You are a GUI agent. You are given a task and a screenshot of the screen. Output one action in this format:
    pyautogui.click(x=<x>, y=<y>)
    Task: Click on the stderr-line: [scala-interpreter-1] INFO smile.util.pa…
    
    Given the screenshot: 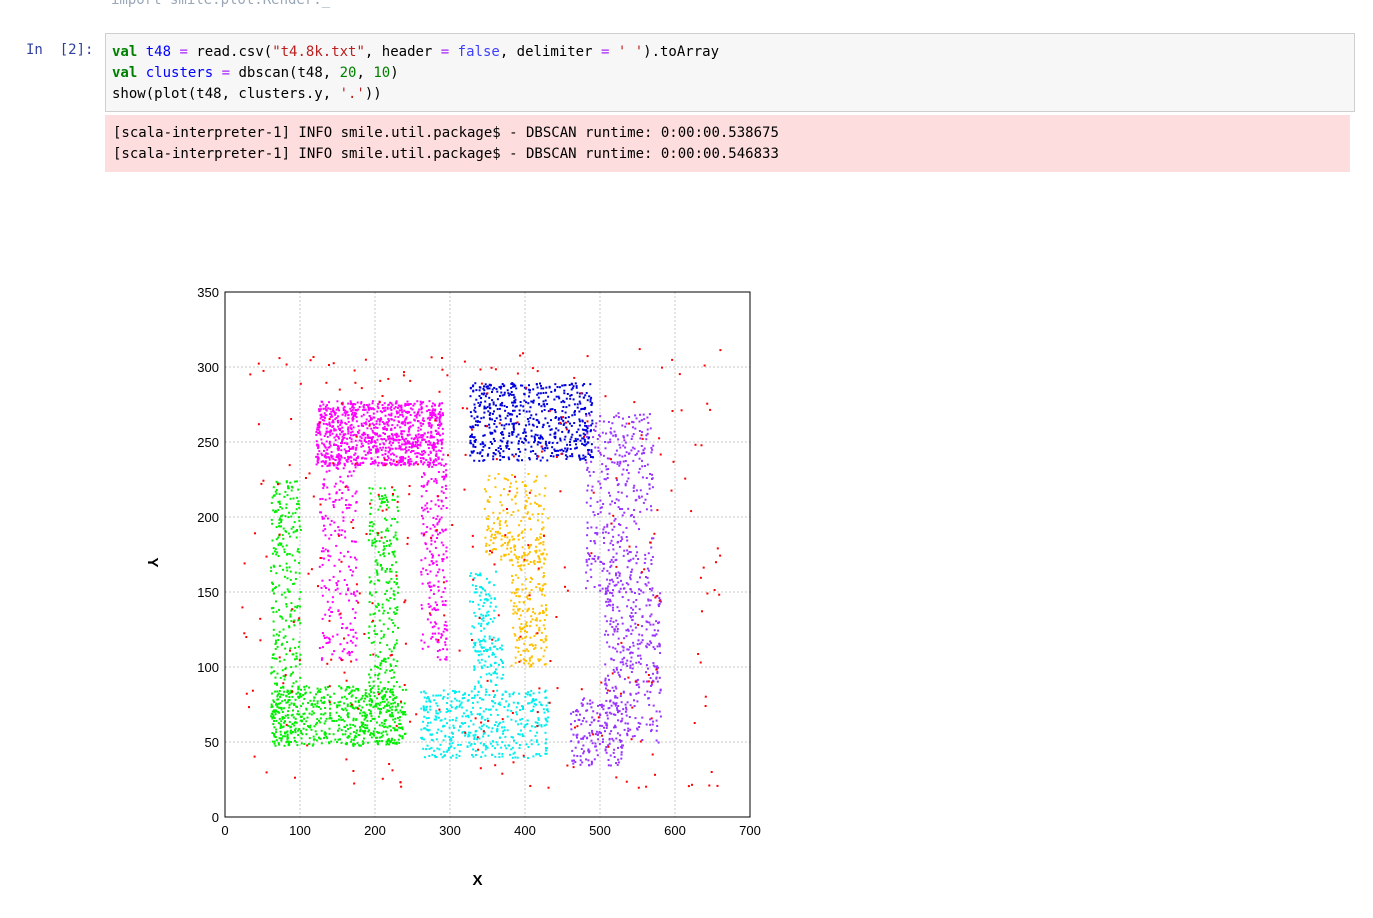 What is the action you would take?
    pyautogui.click(x=446, y=133)
    